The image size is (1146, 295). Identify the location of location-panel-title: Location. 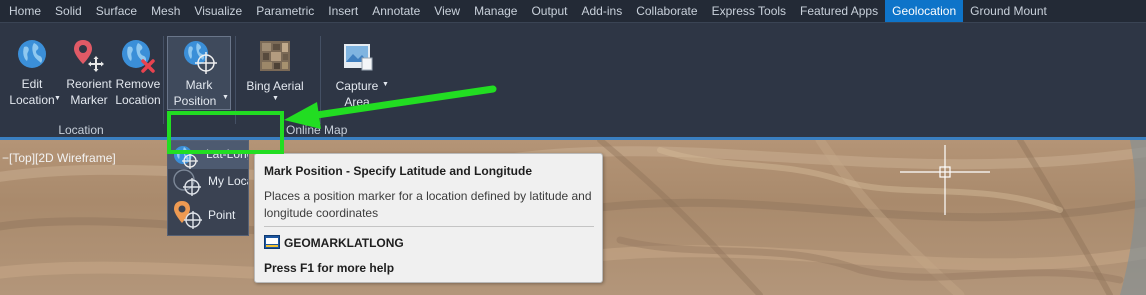
(81, 130).